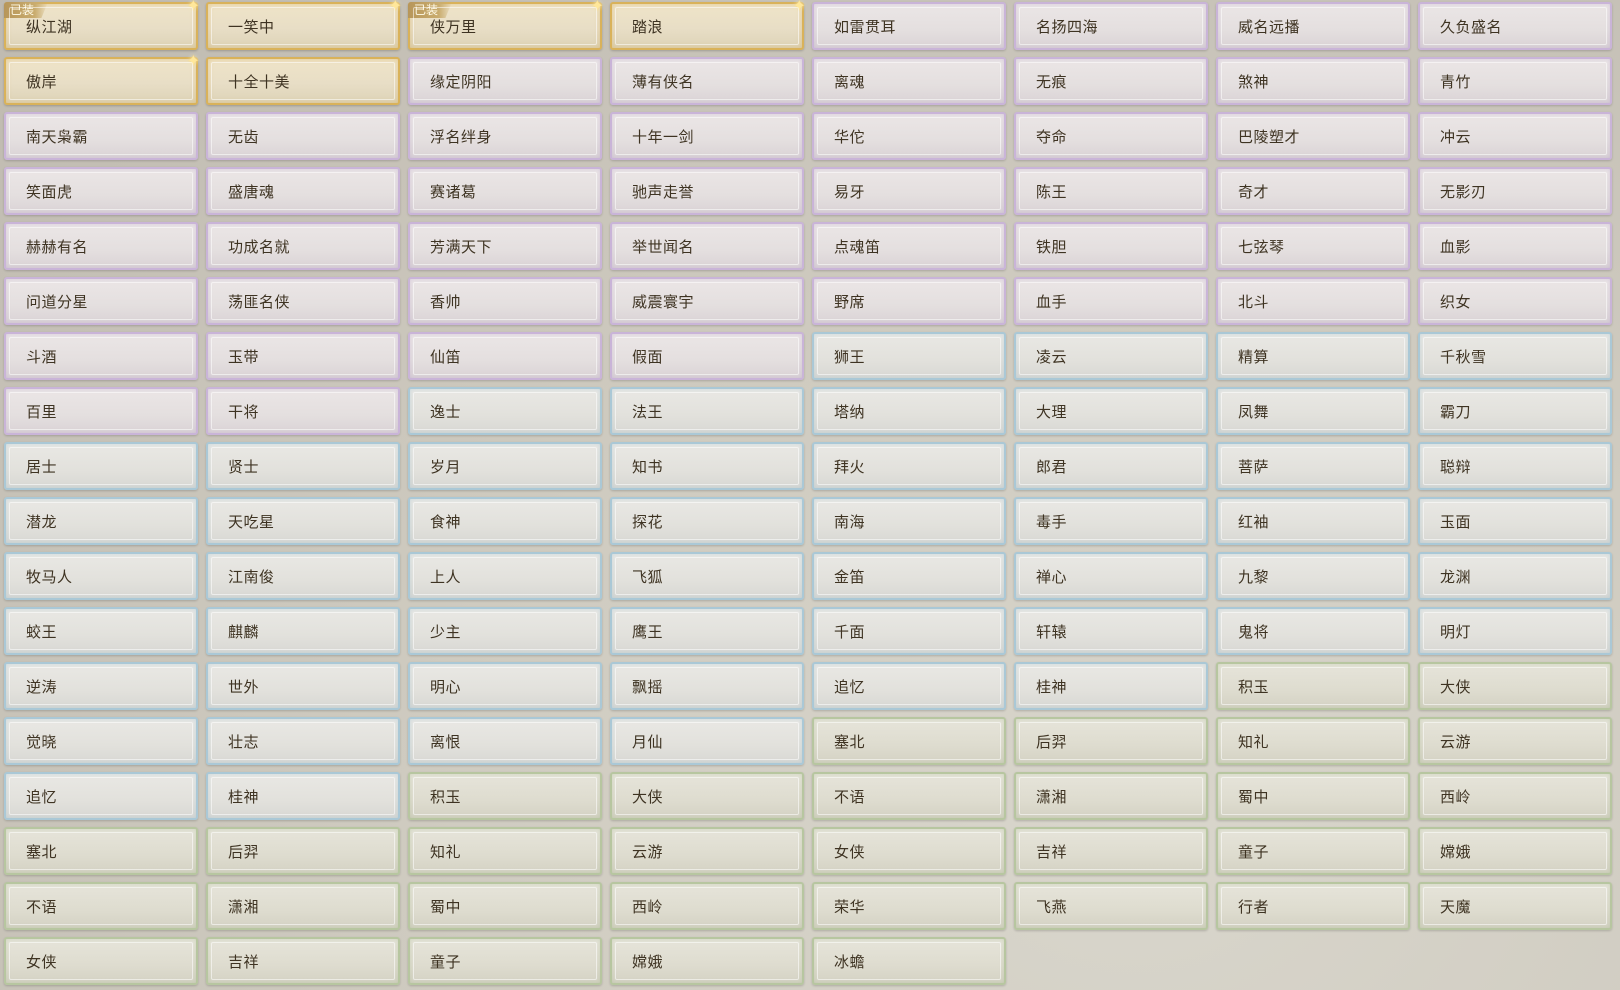  Describe the element at coordinates (505, 466) in the screenshot. I see `title-tile: 岁月` at that location.